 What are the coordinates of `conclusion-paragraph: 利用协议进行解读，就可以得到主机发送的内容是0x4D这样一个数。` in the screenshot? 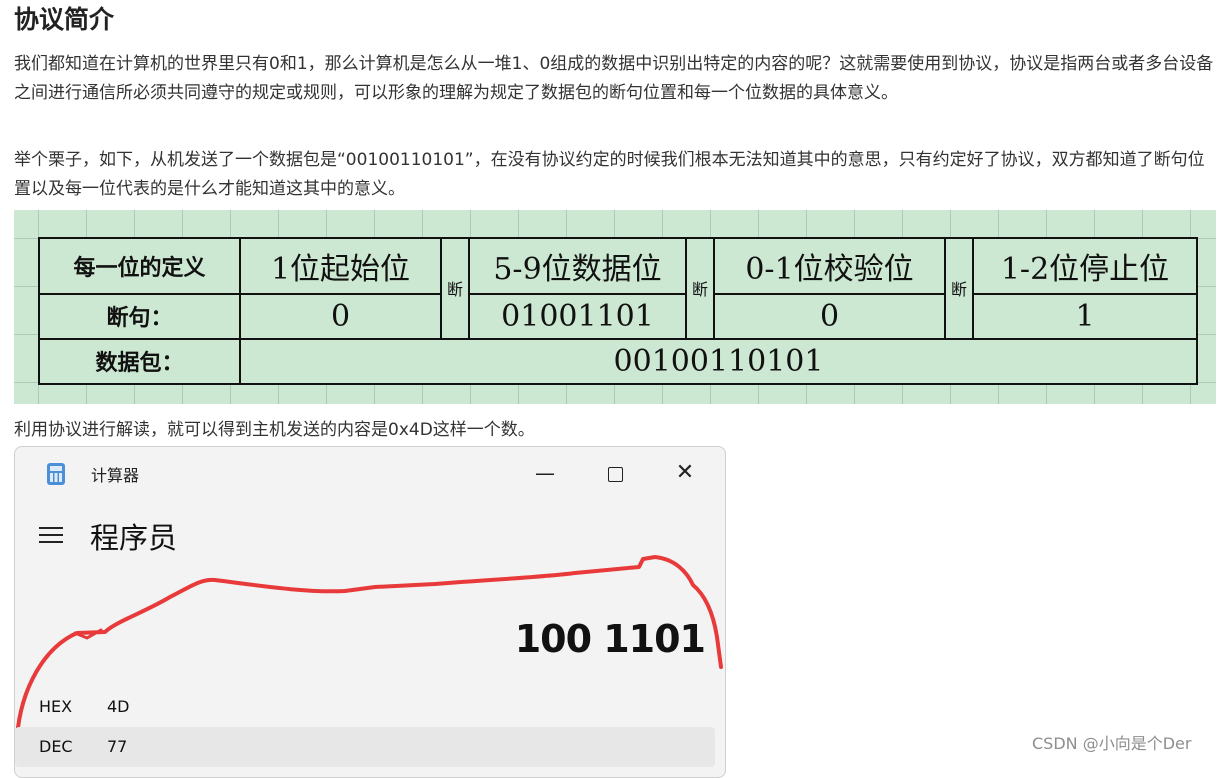 It's located at (274, 430).